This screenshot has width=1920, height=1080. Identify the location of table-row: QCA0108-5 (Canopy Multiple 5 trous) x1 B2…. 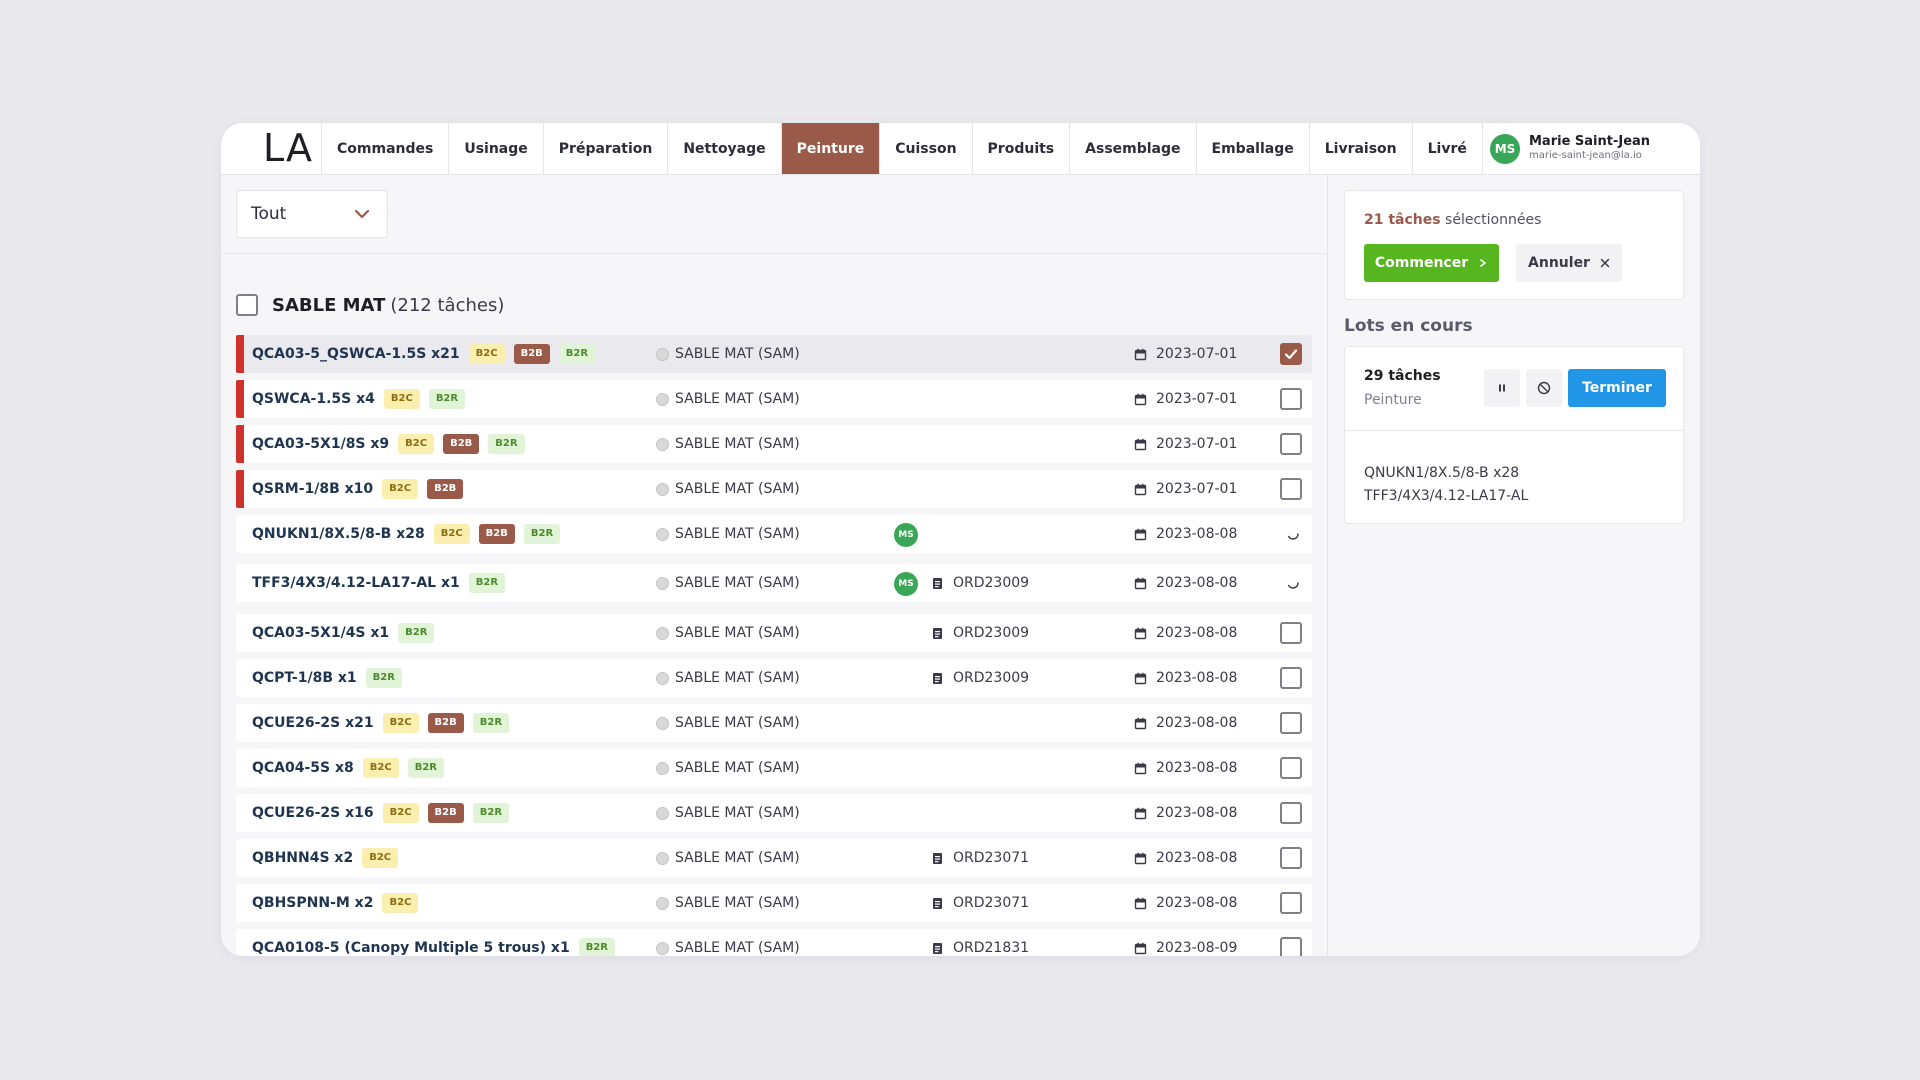
(774, 942).